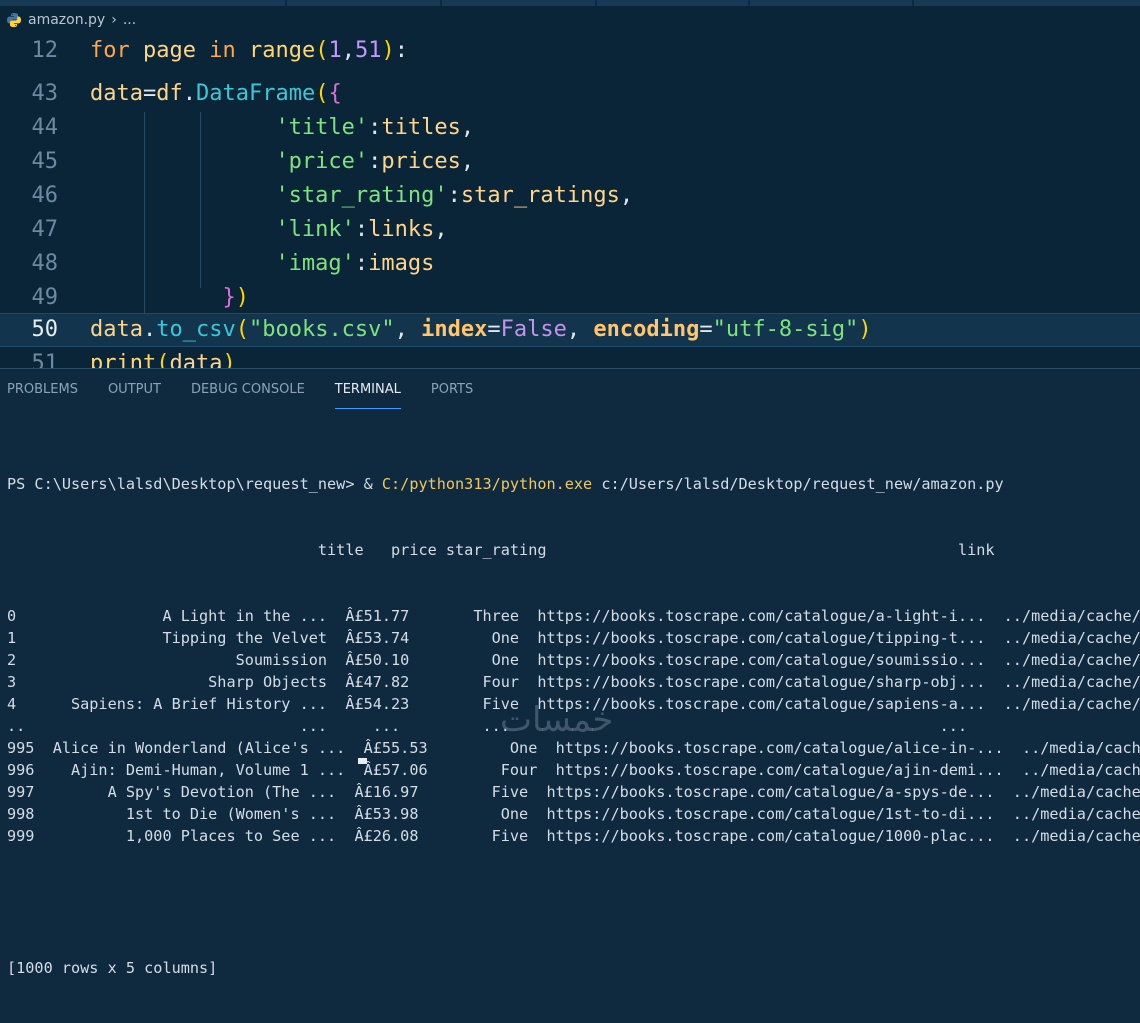 The image size is (1140, 1023). I want to click on line-number: 43, so click(45, 93).